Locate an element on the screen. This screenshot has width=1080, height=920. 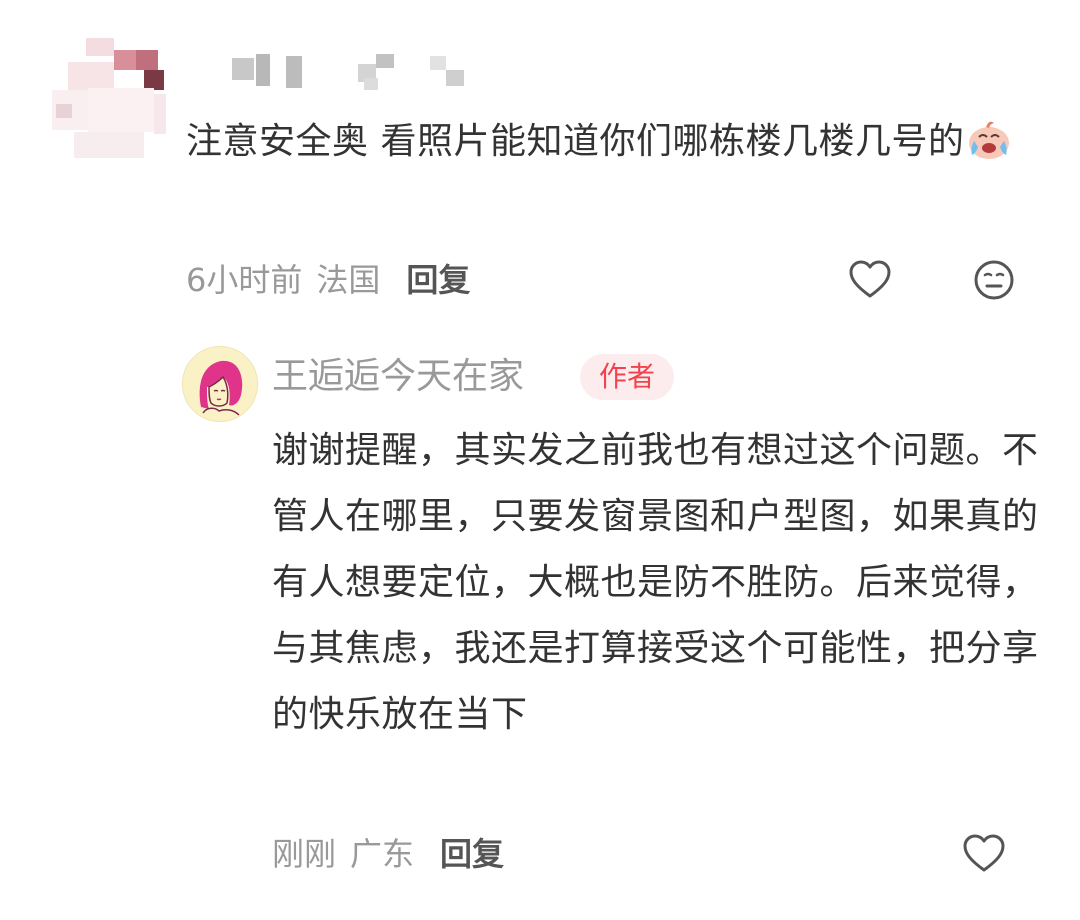
reply-meta: 刚刚 广东 回复 is located at coordinates (388, 854).